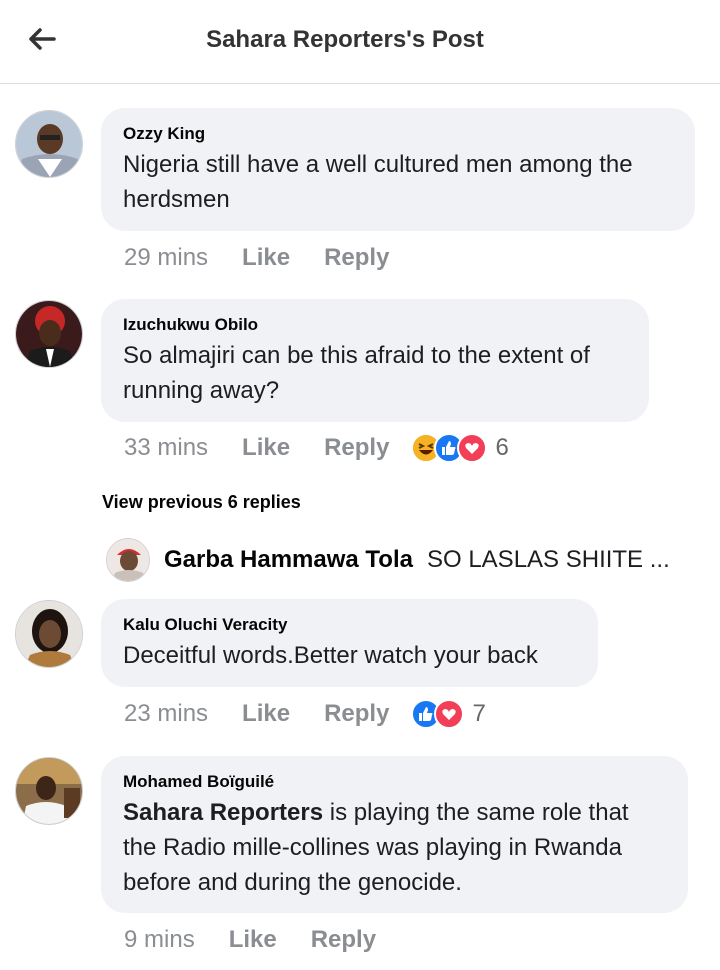 Image resolution: width=720 pixels, height=970 pixels. What do you see at coordinates (288, 560) in the screenshot?
I see `reply-author: Garba Hammawa Tola` at bounding box center [288, 560].